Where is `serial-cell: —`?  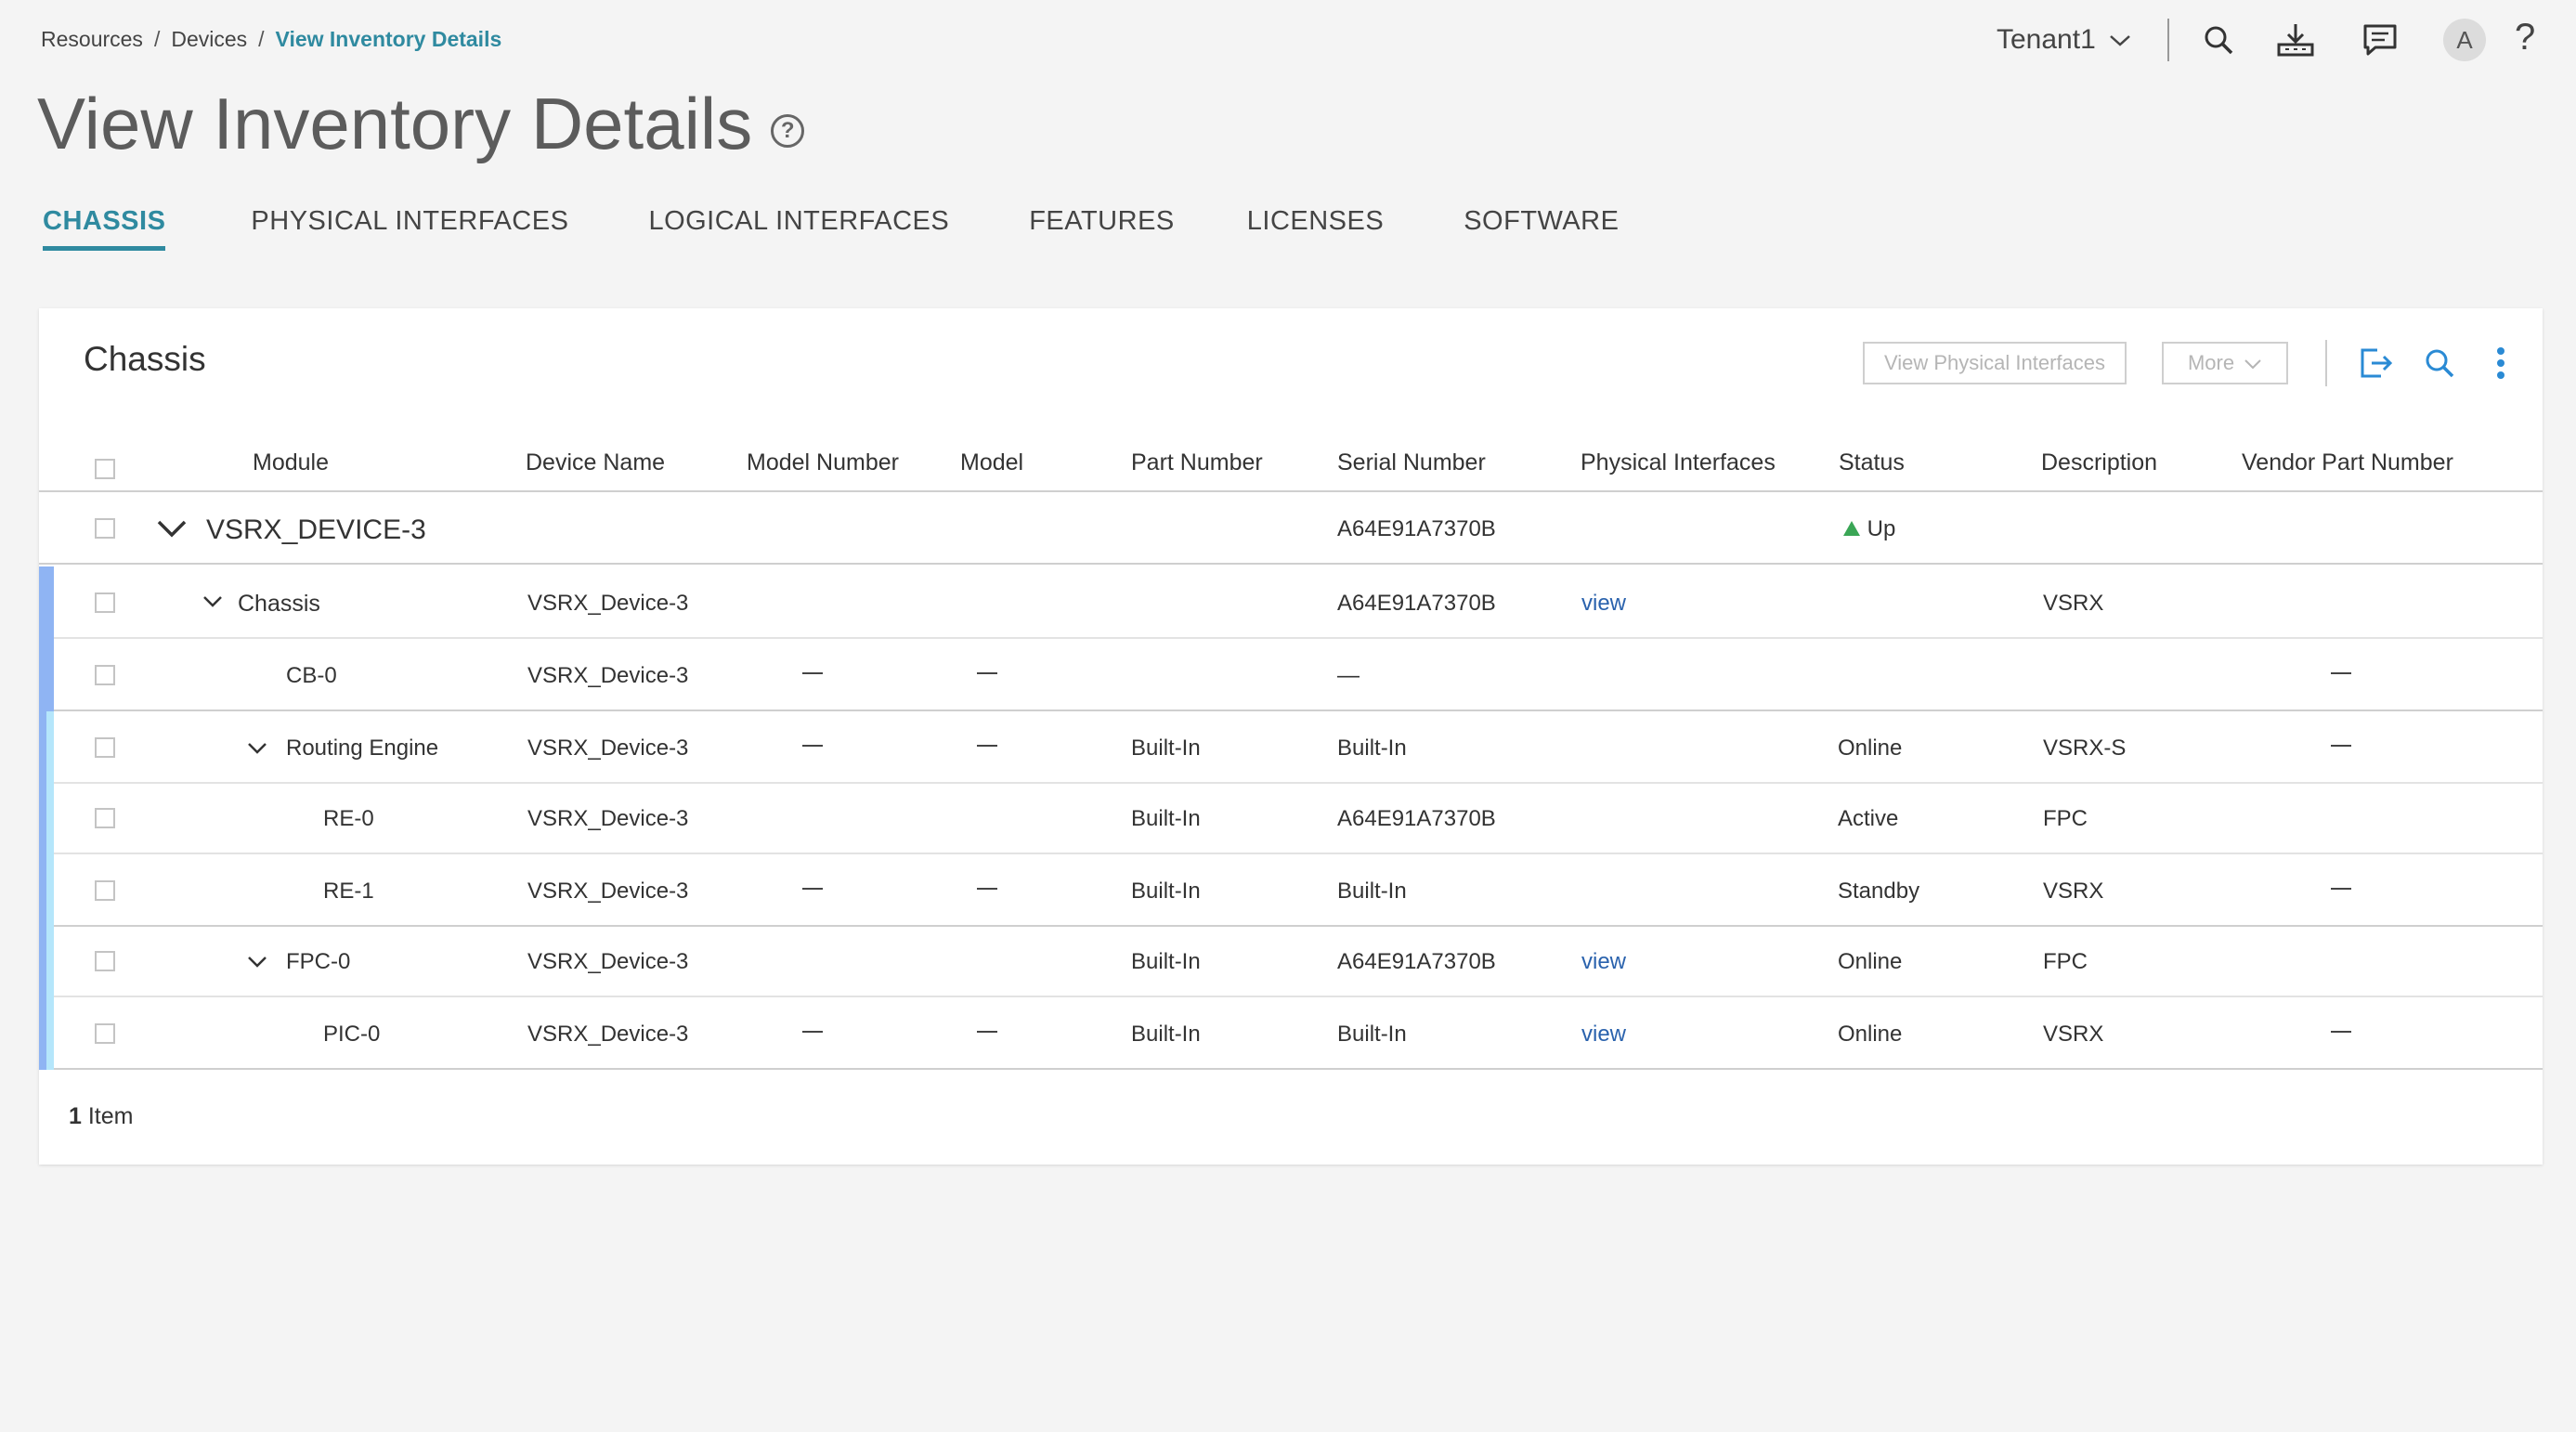 serial-cell: — is located at coordinates (1349, 675).